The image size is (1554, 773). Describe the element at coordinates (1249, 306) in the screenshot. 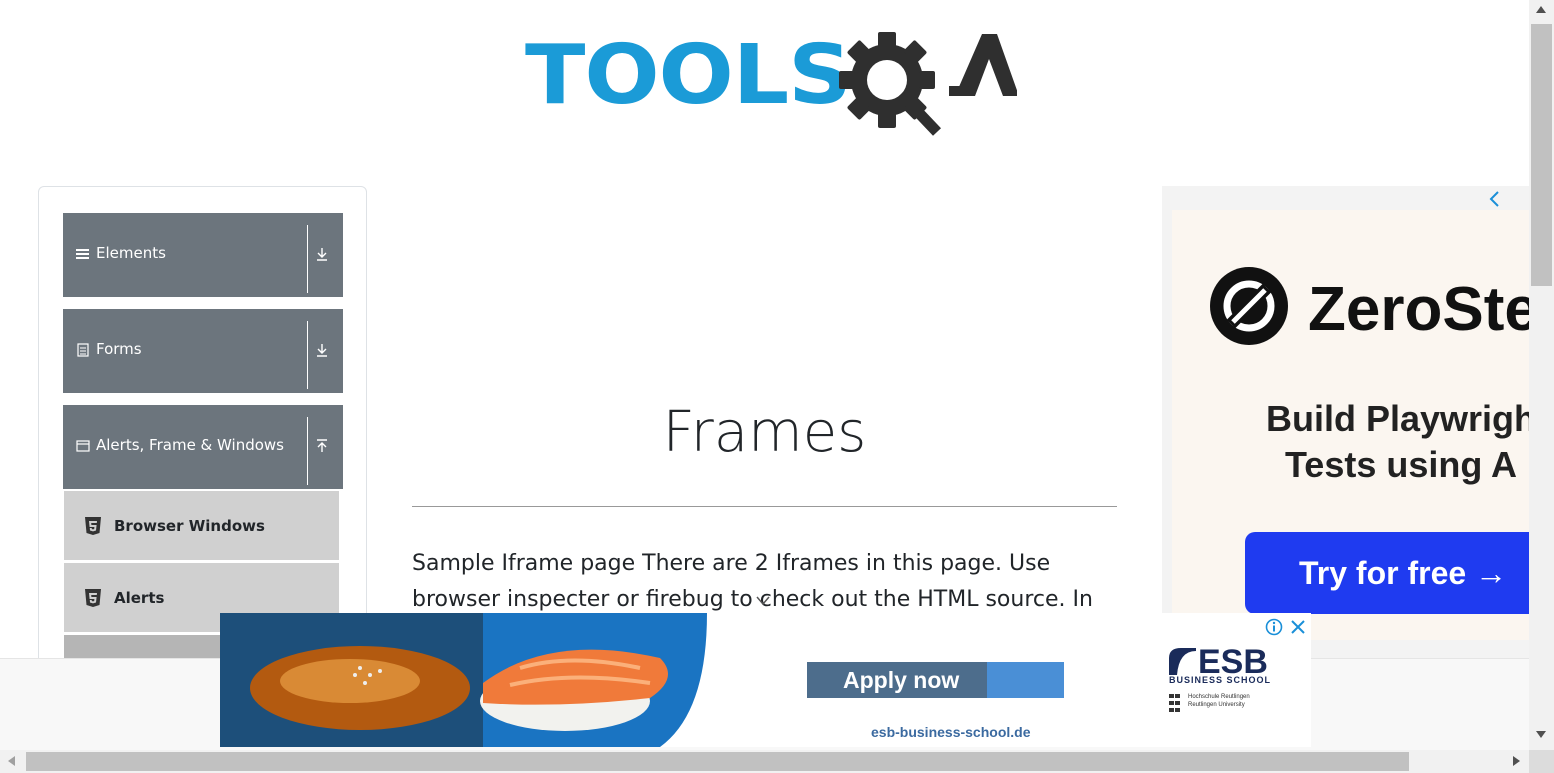

I see `zerostep-logo-icon` at that location.